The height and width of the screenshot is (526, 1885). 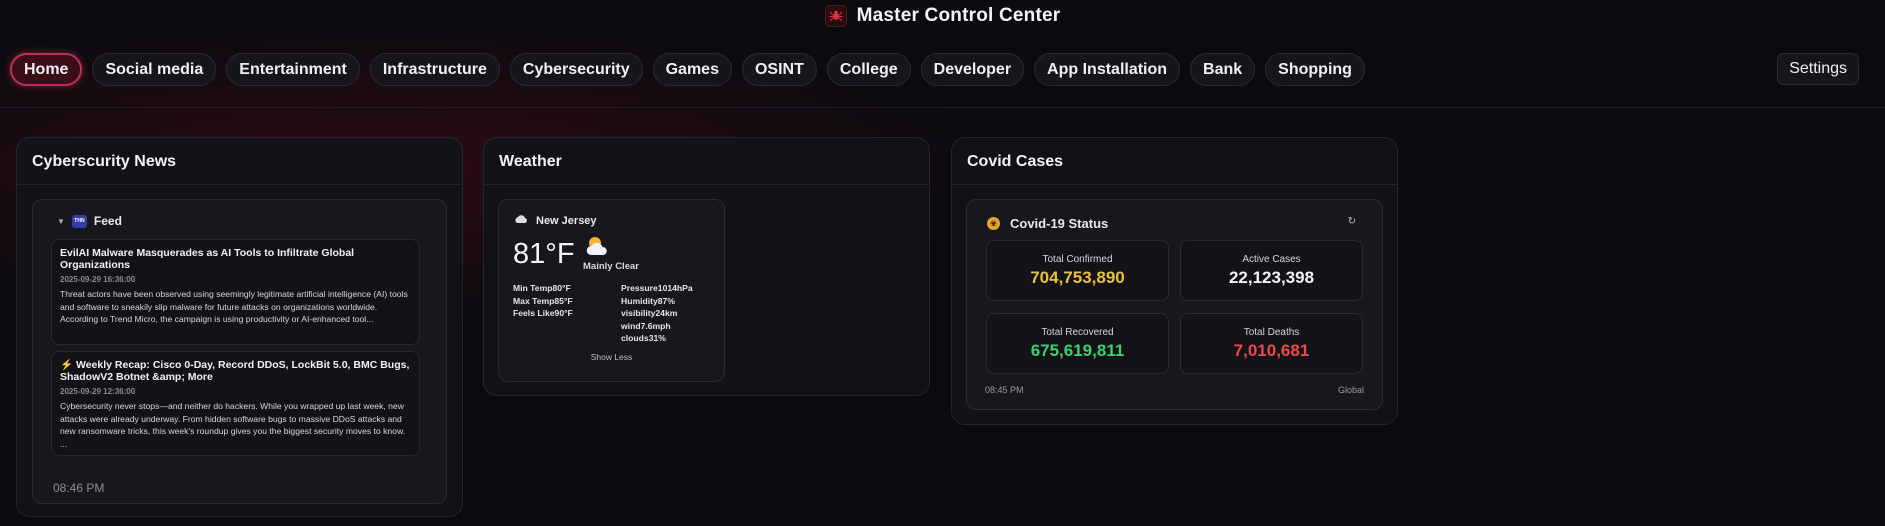 What do you see at coordinates (993, 223) in the screenshot?
I see `biohazard-icon: ☣` at bounding box center [993, 223].